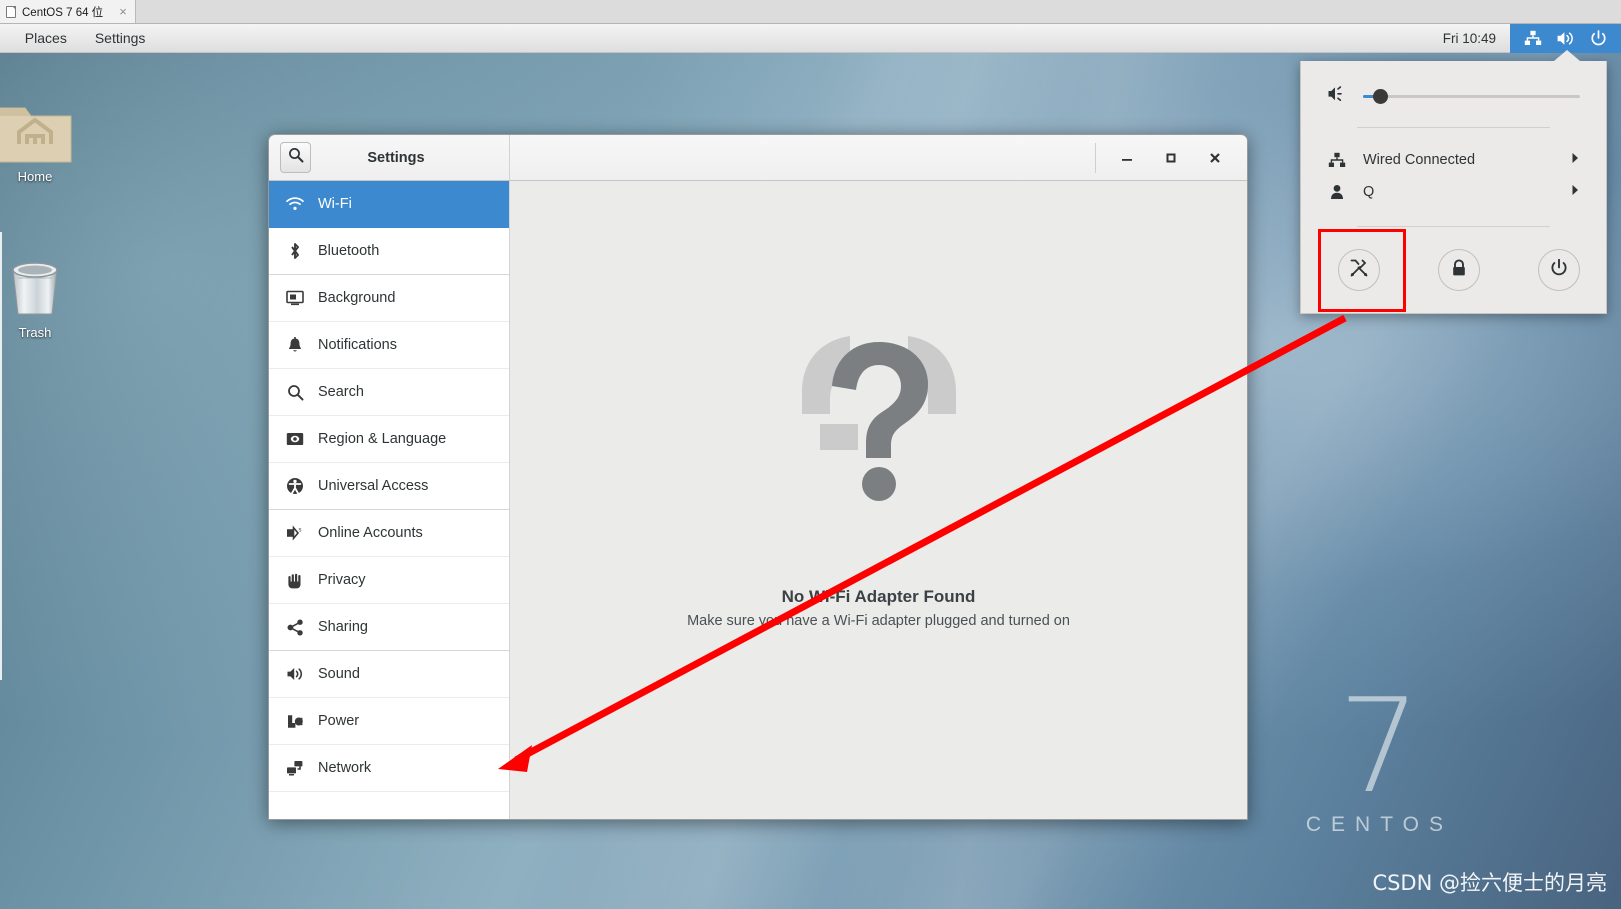  I want to click on power-off-button, so click(1559, 270).